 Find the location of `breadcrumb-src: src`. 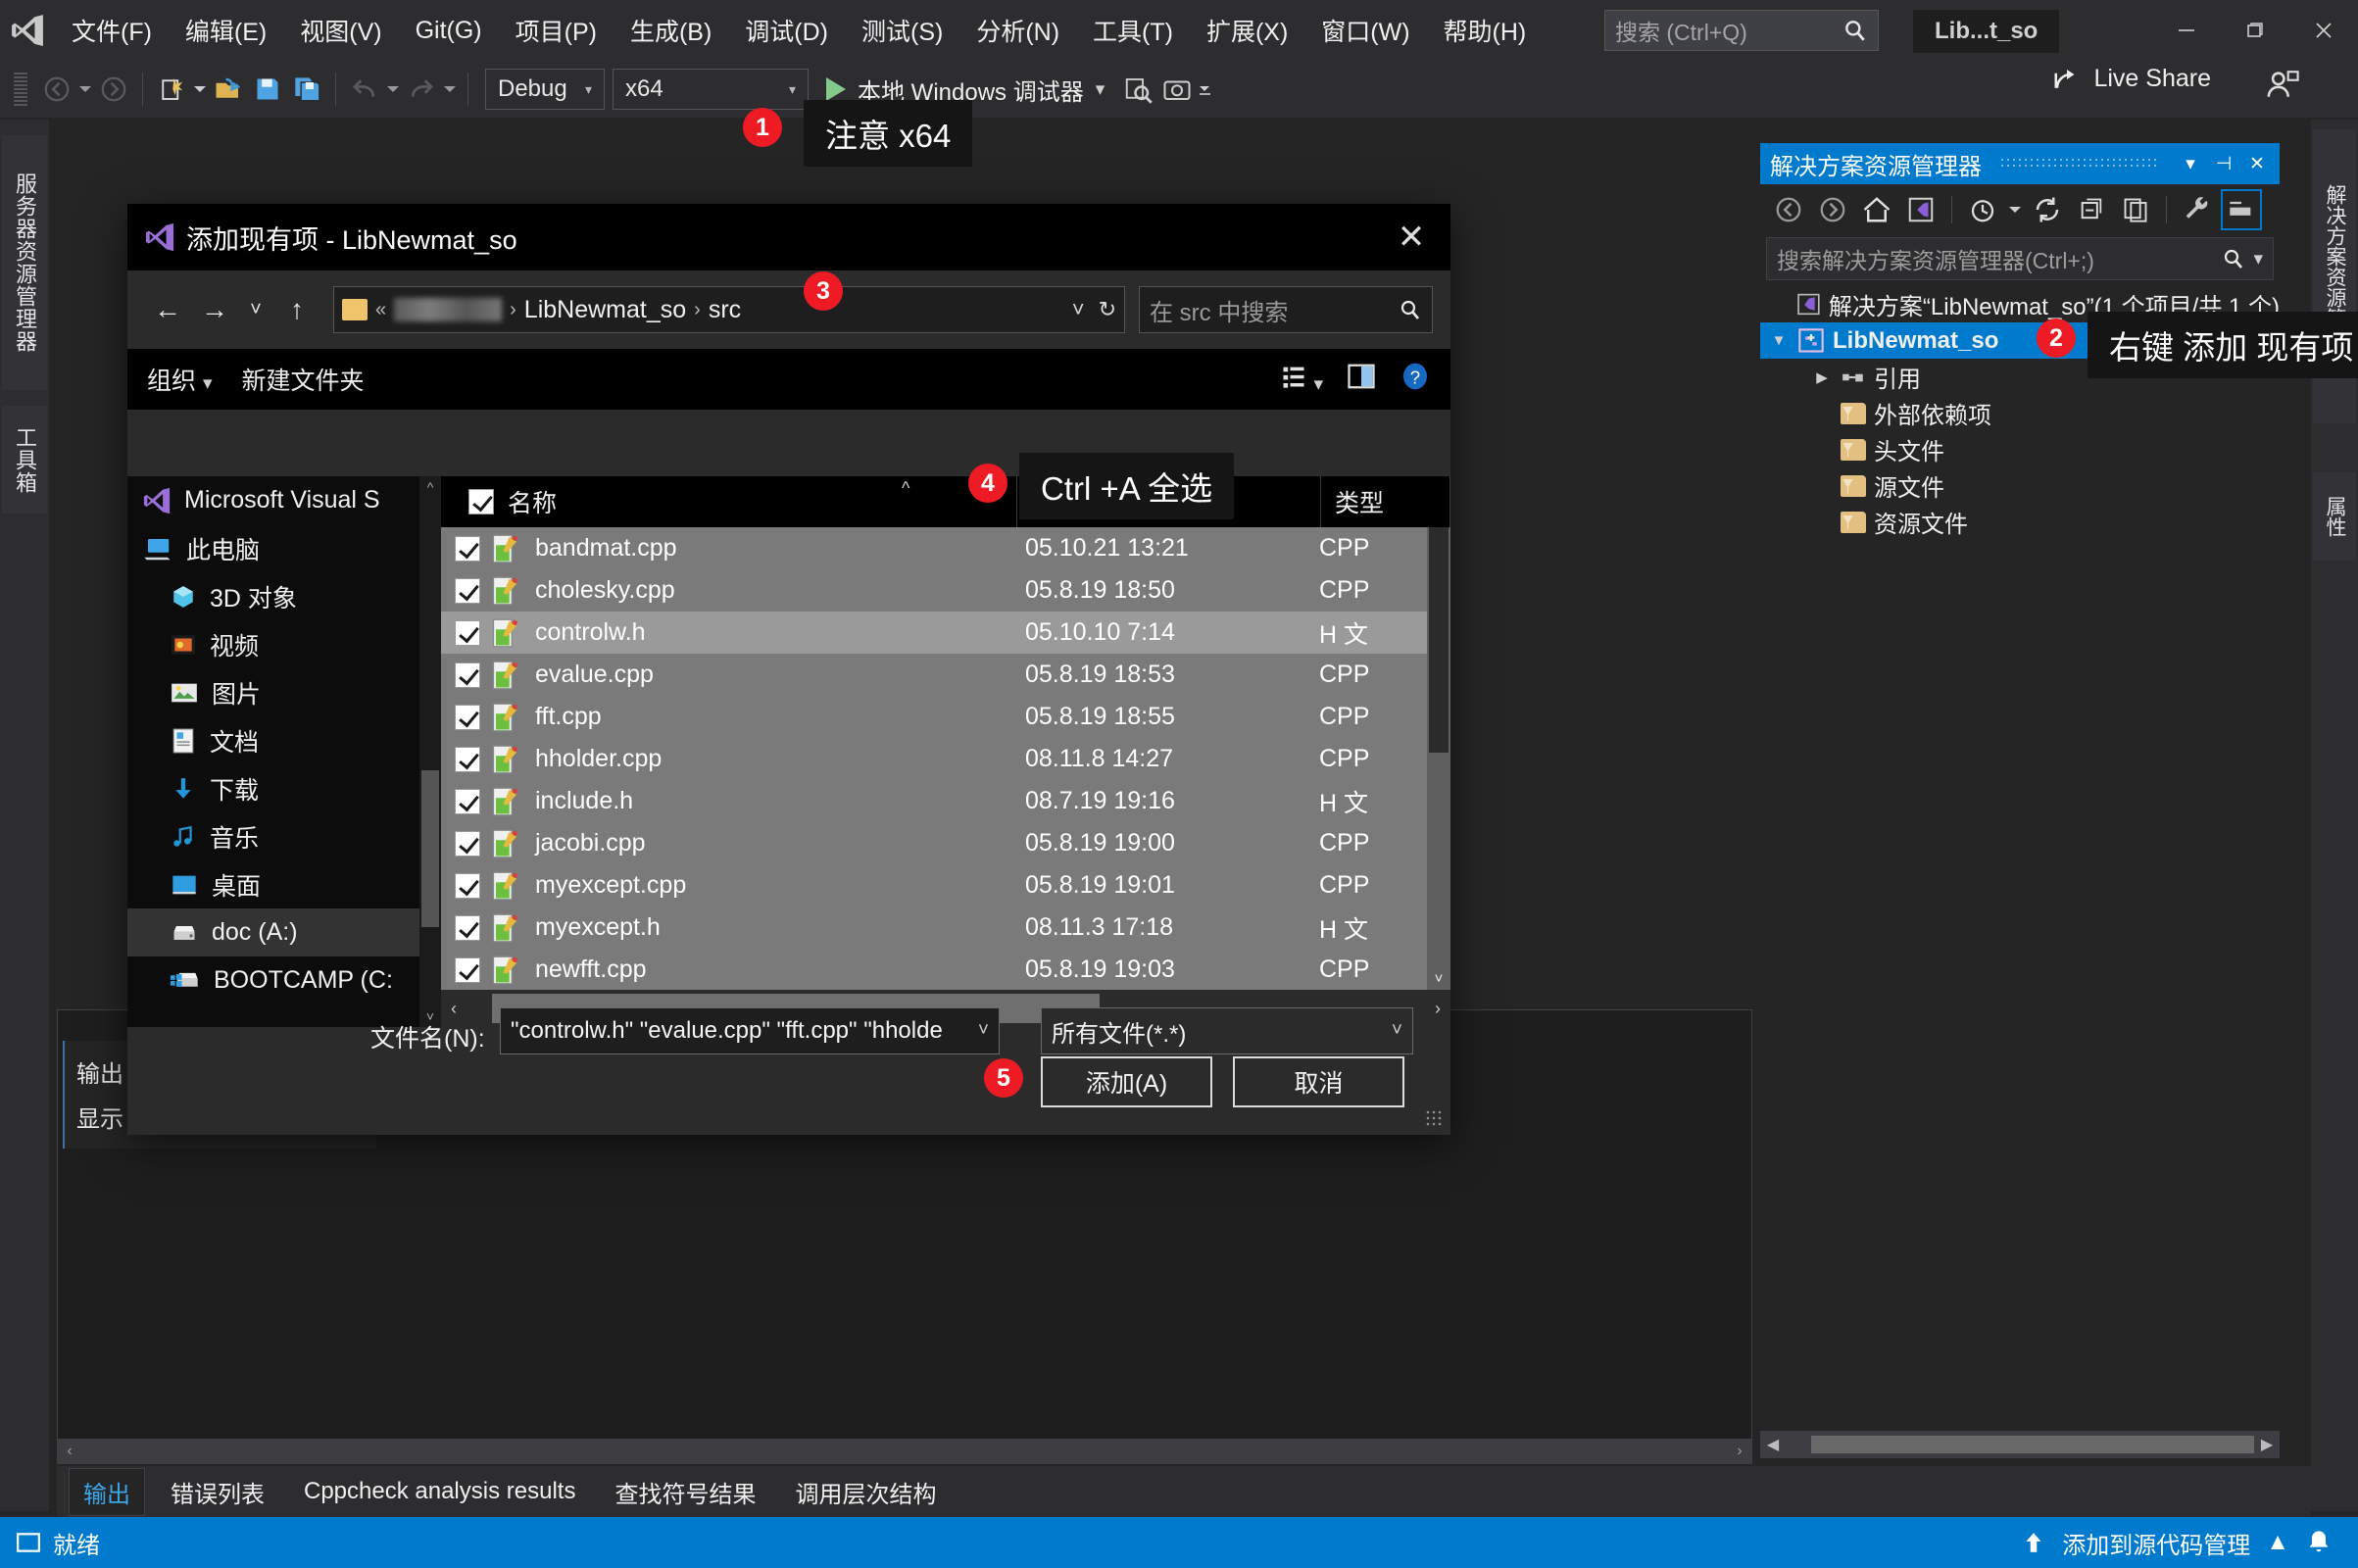

breadcrumb-src: src is located at coordinates (725, 310).